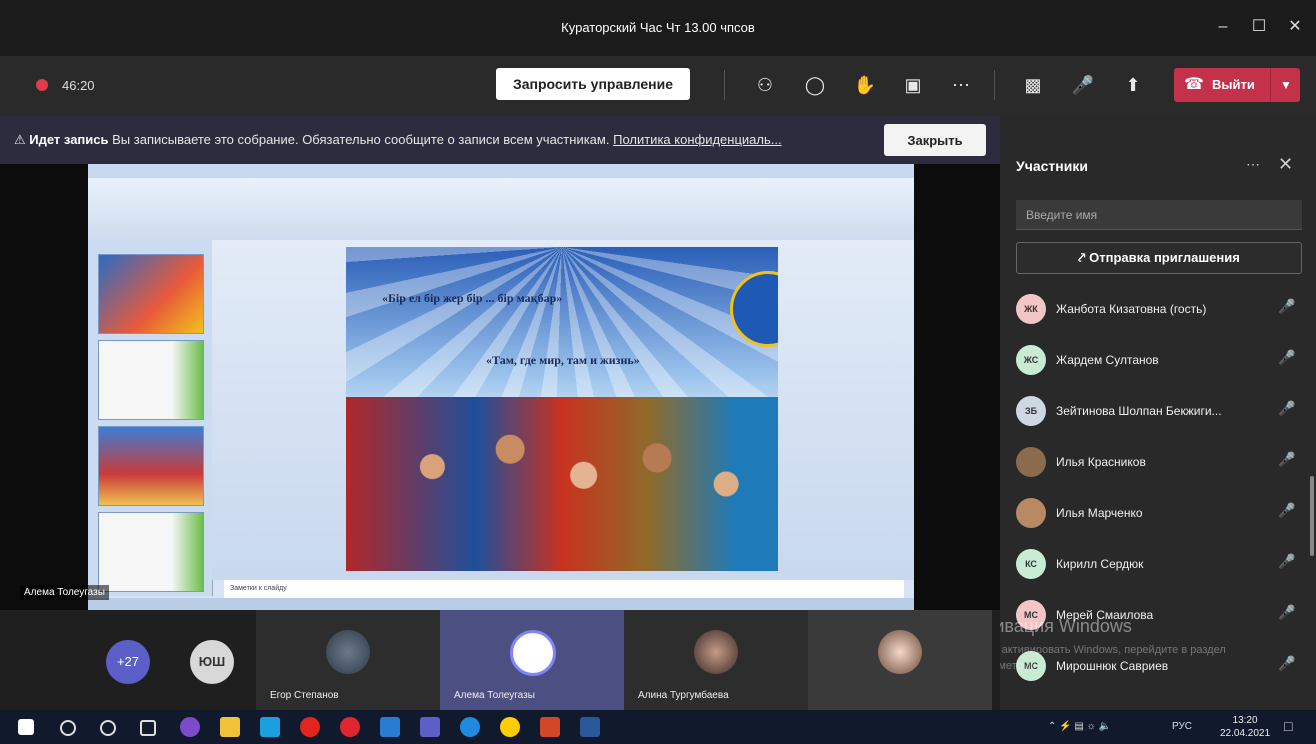  Describe the element at coordinates (1031, 309) in the screenshot. I see `avatar: ЖК` at that location.